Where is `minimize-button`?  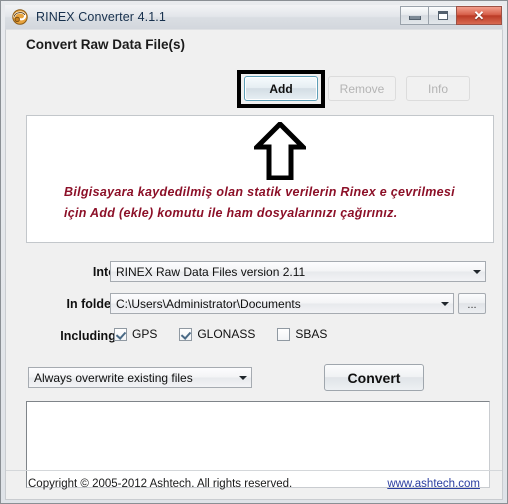 minimize-button is located at coordinates (414, 15).